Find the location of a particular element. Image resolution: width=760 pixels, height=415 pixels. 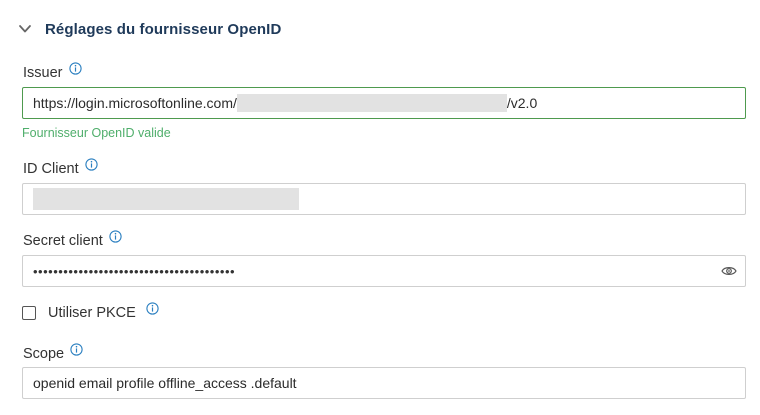

client-secret-label-row: Secret client is located at coordinates (72, 239).